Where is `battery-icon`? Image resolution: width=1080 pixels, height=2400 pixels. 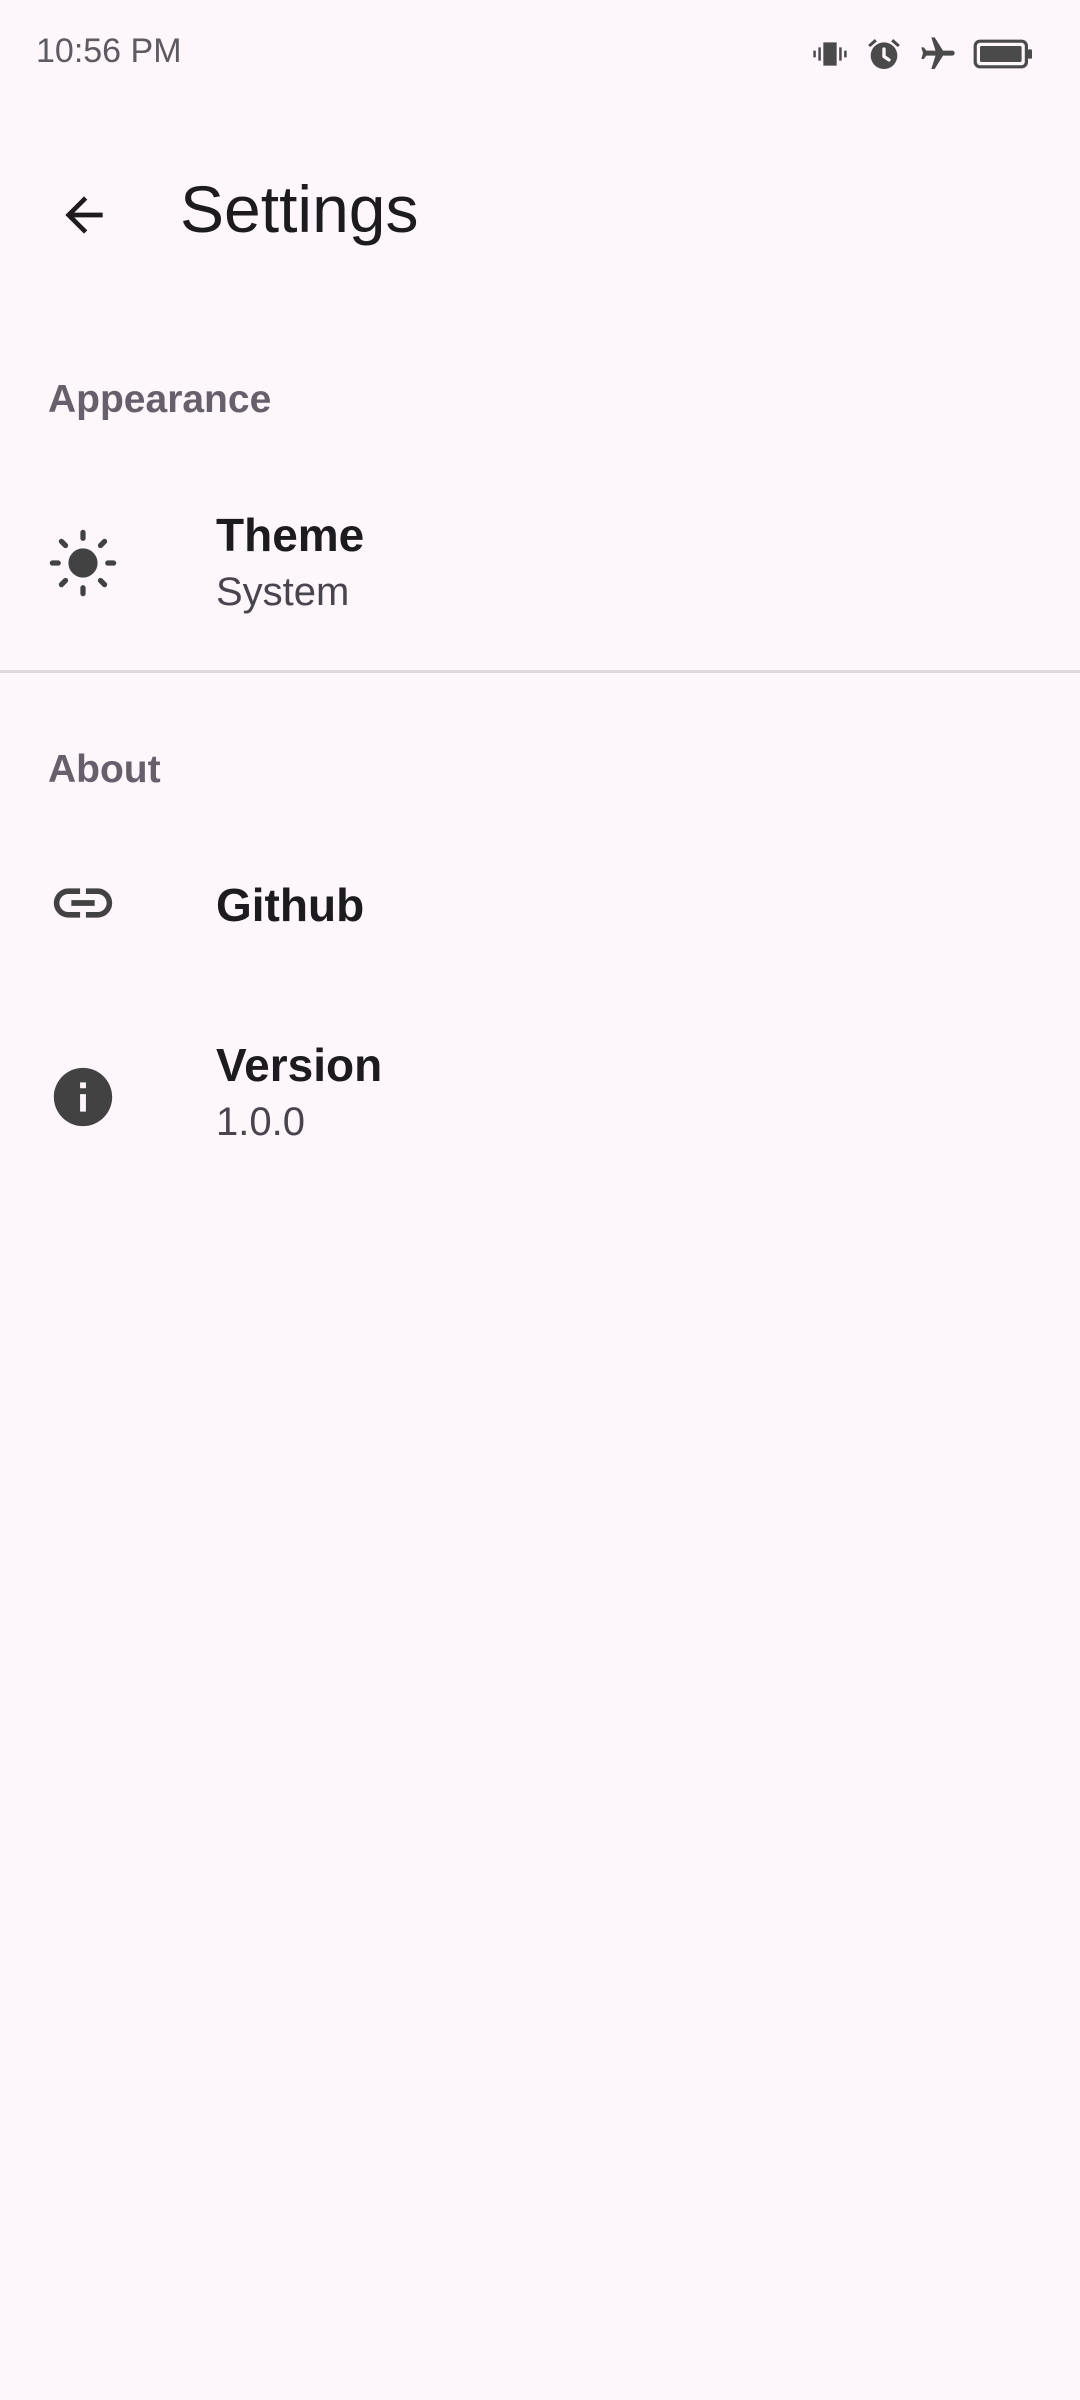 battery-icon is located at coordinates (1004, 54).